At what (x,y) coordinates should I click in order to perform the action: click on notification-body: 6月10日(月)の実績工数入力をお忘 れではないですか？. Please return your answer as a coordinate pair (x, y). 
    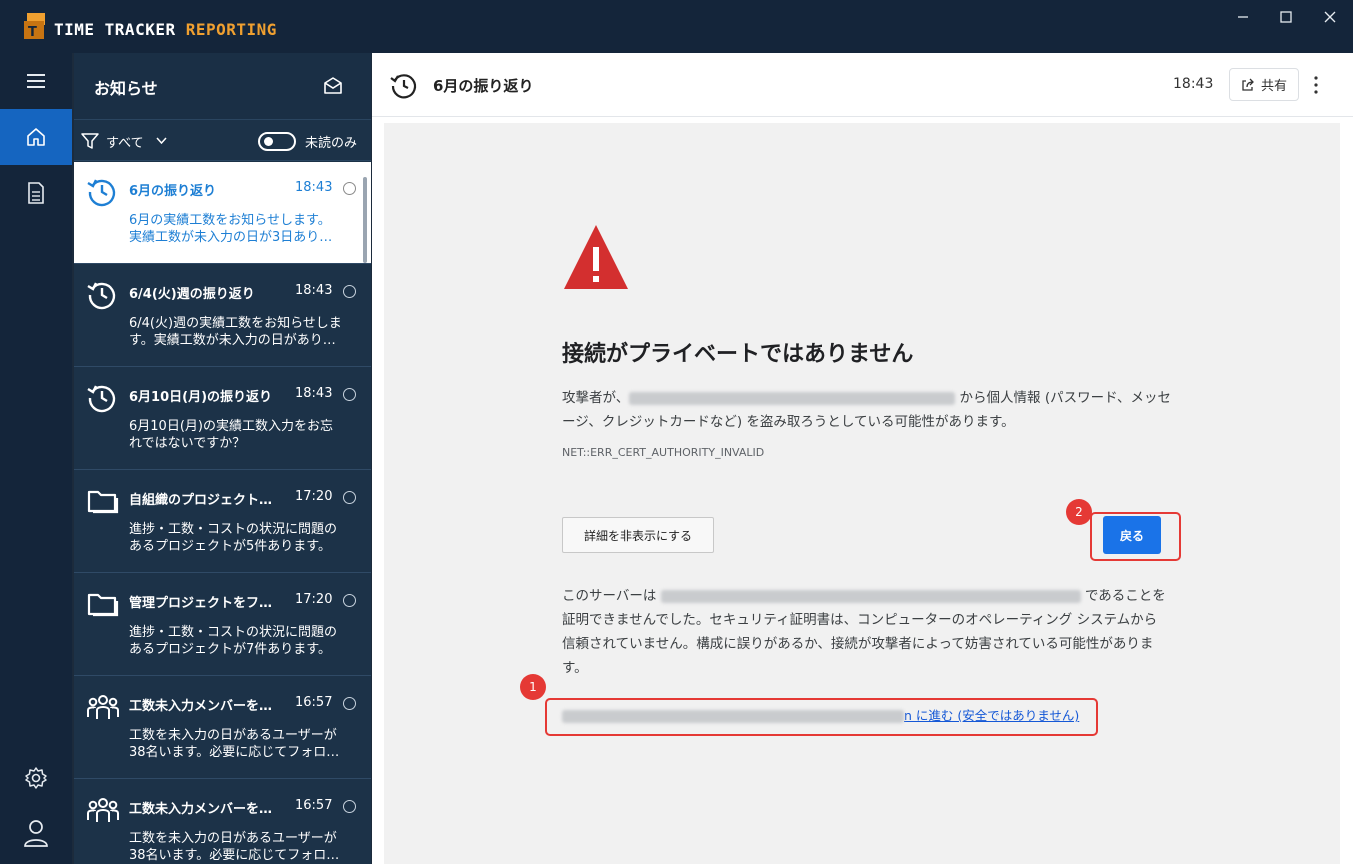
    Looking at the image, I should click on (231, 435).